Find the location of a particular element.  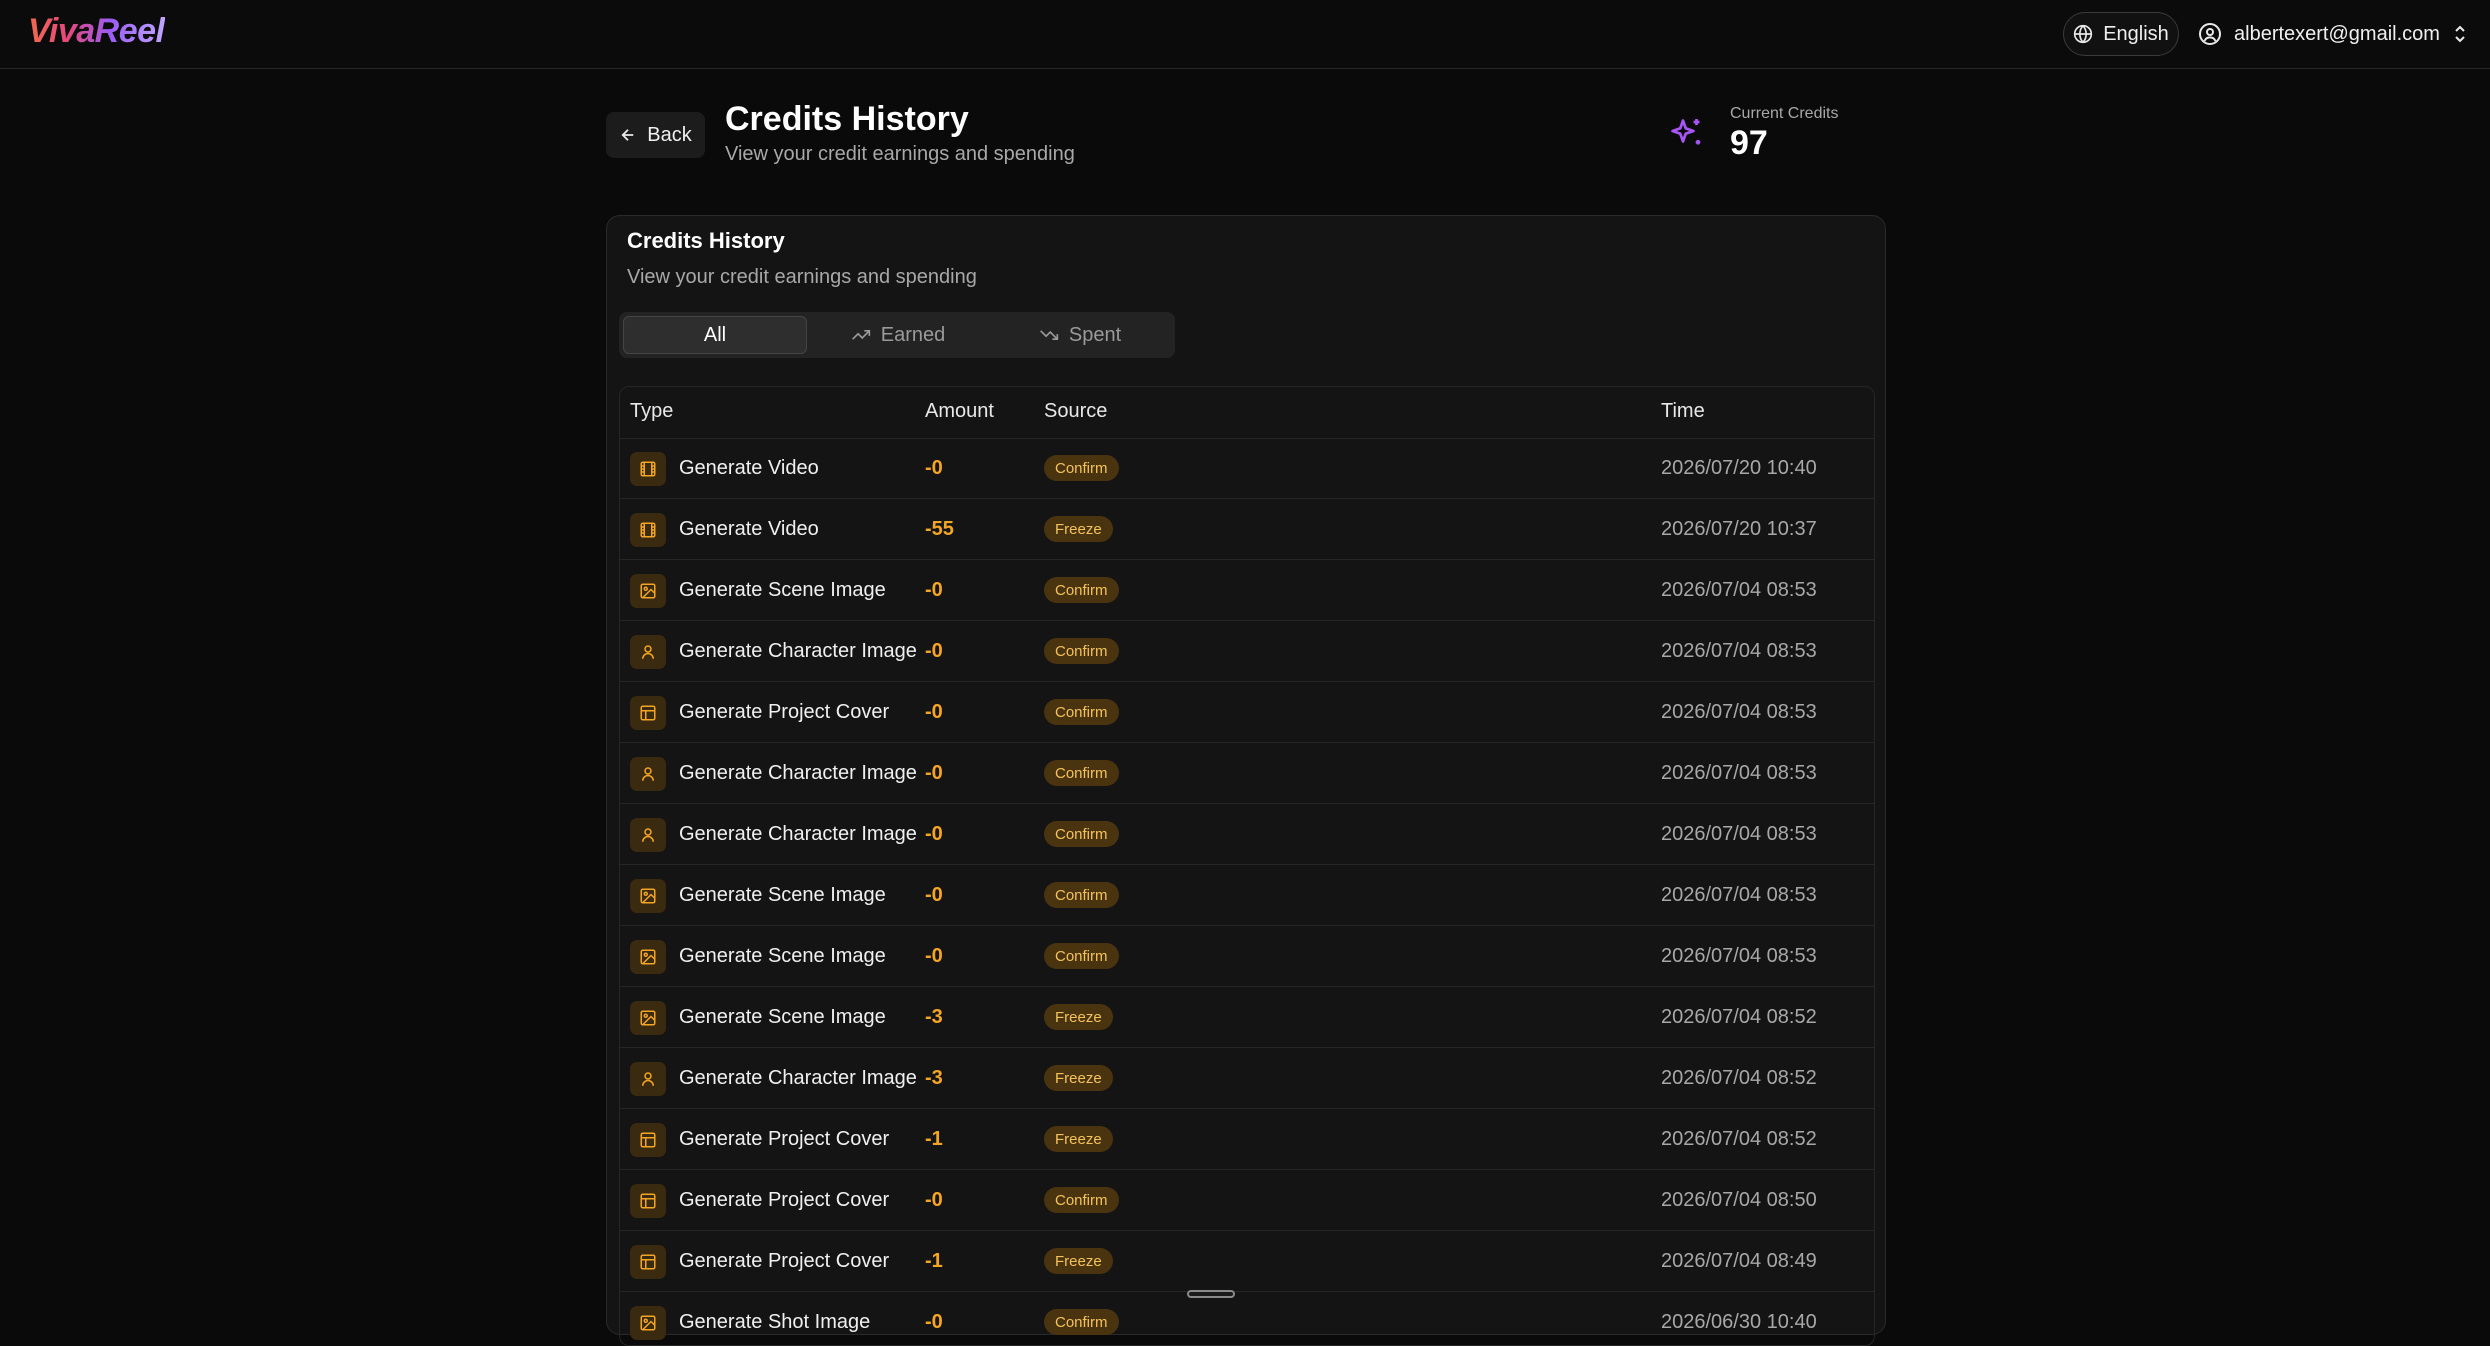

user-circle-icon is located at coordinates (2210, 34).